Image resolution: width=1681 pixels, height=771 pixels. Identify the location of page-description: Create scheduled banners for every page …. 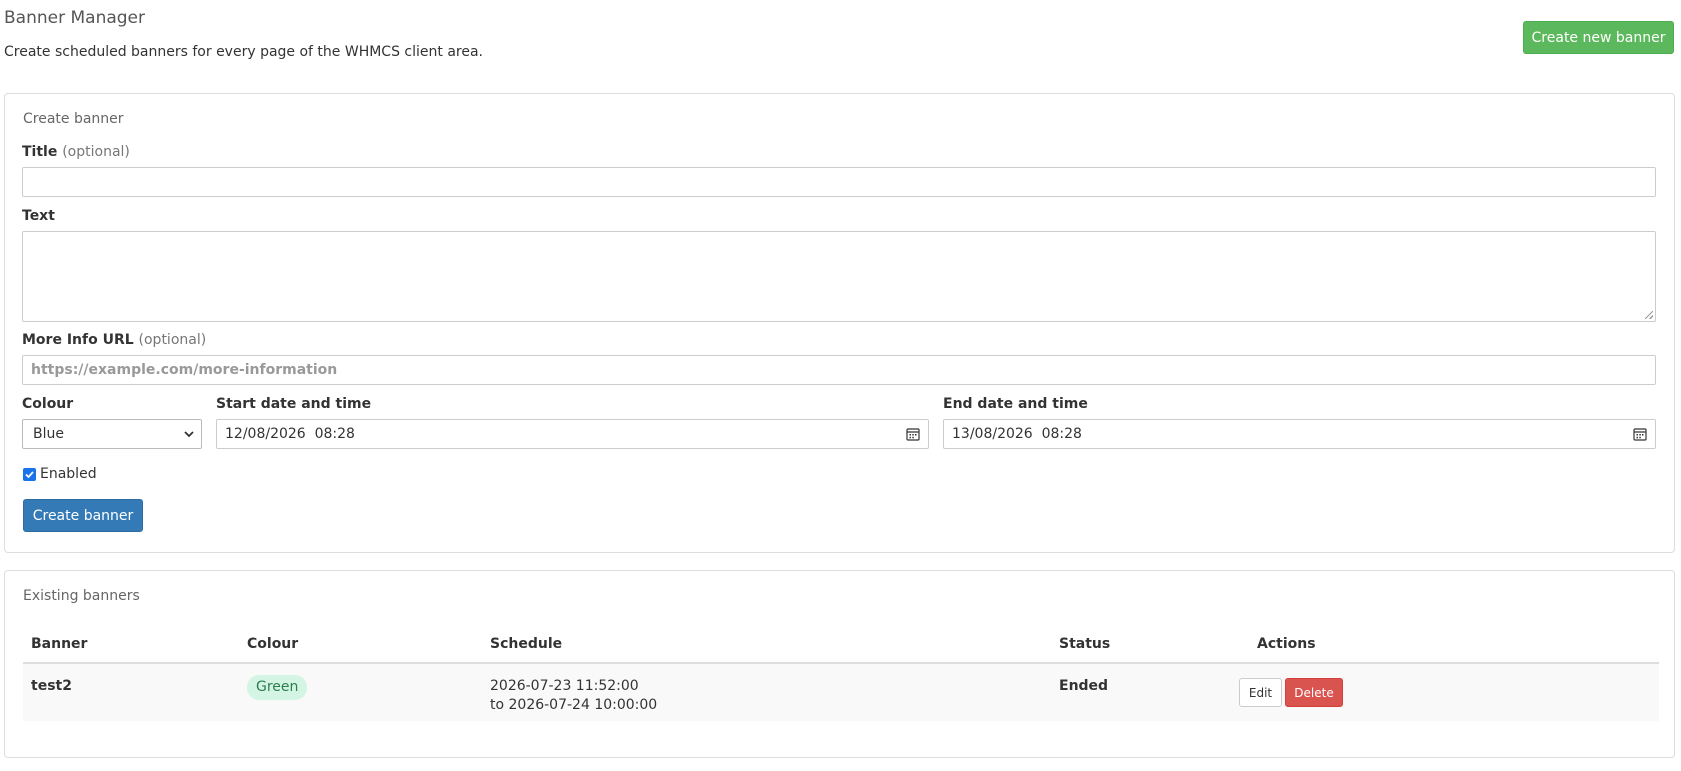
(243, 52).